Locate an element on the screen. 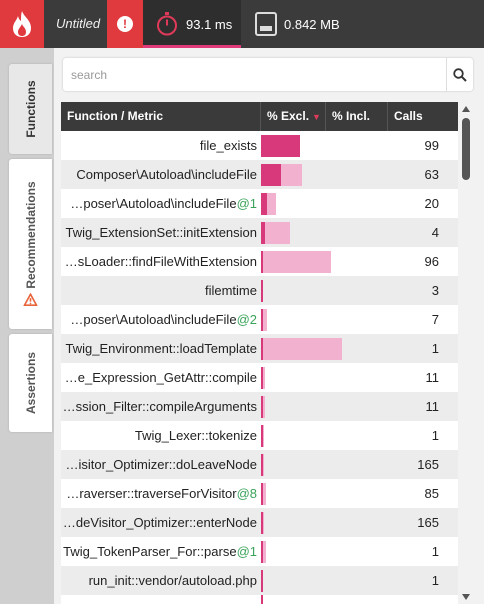 This screenshot has width=484, height=604. function-name: Twig_ExtensionSet::initExtension is located at coordinates (161, 232).